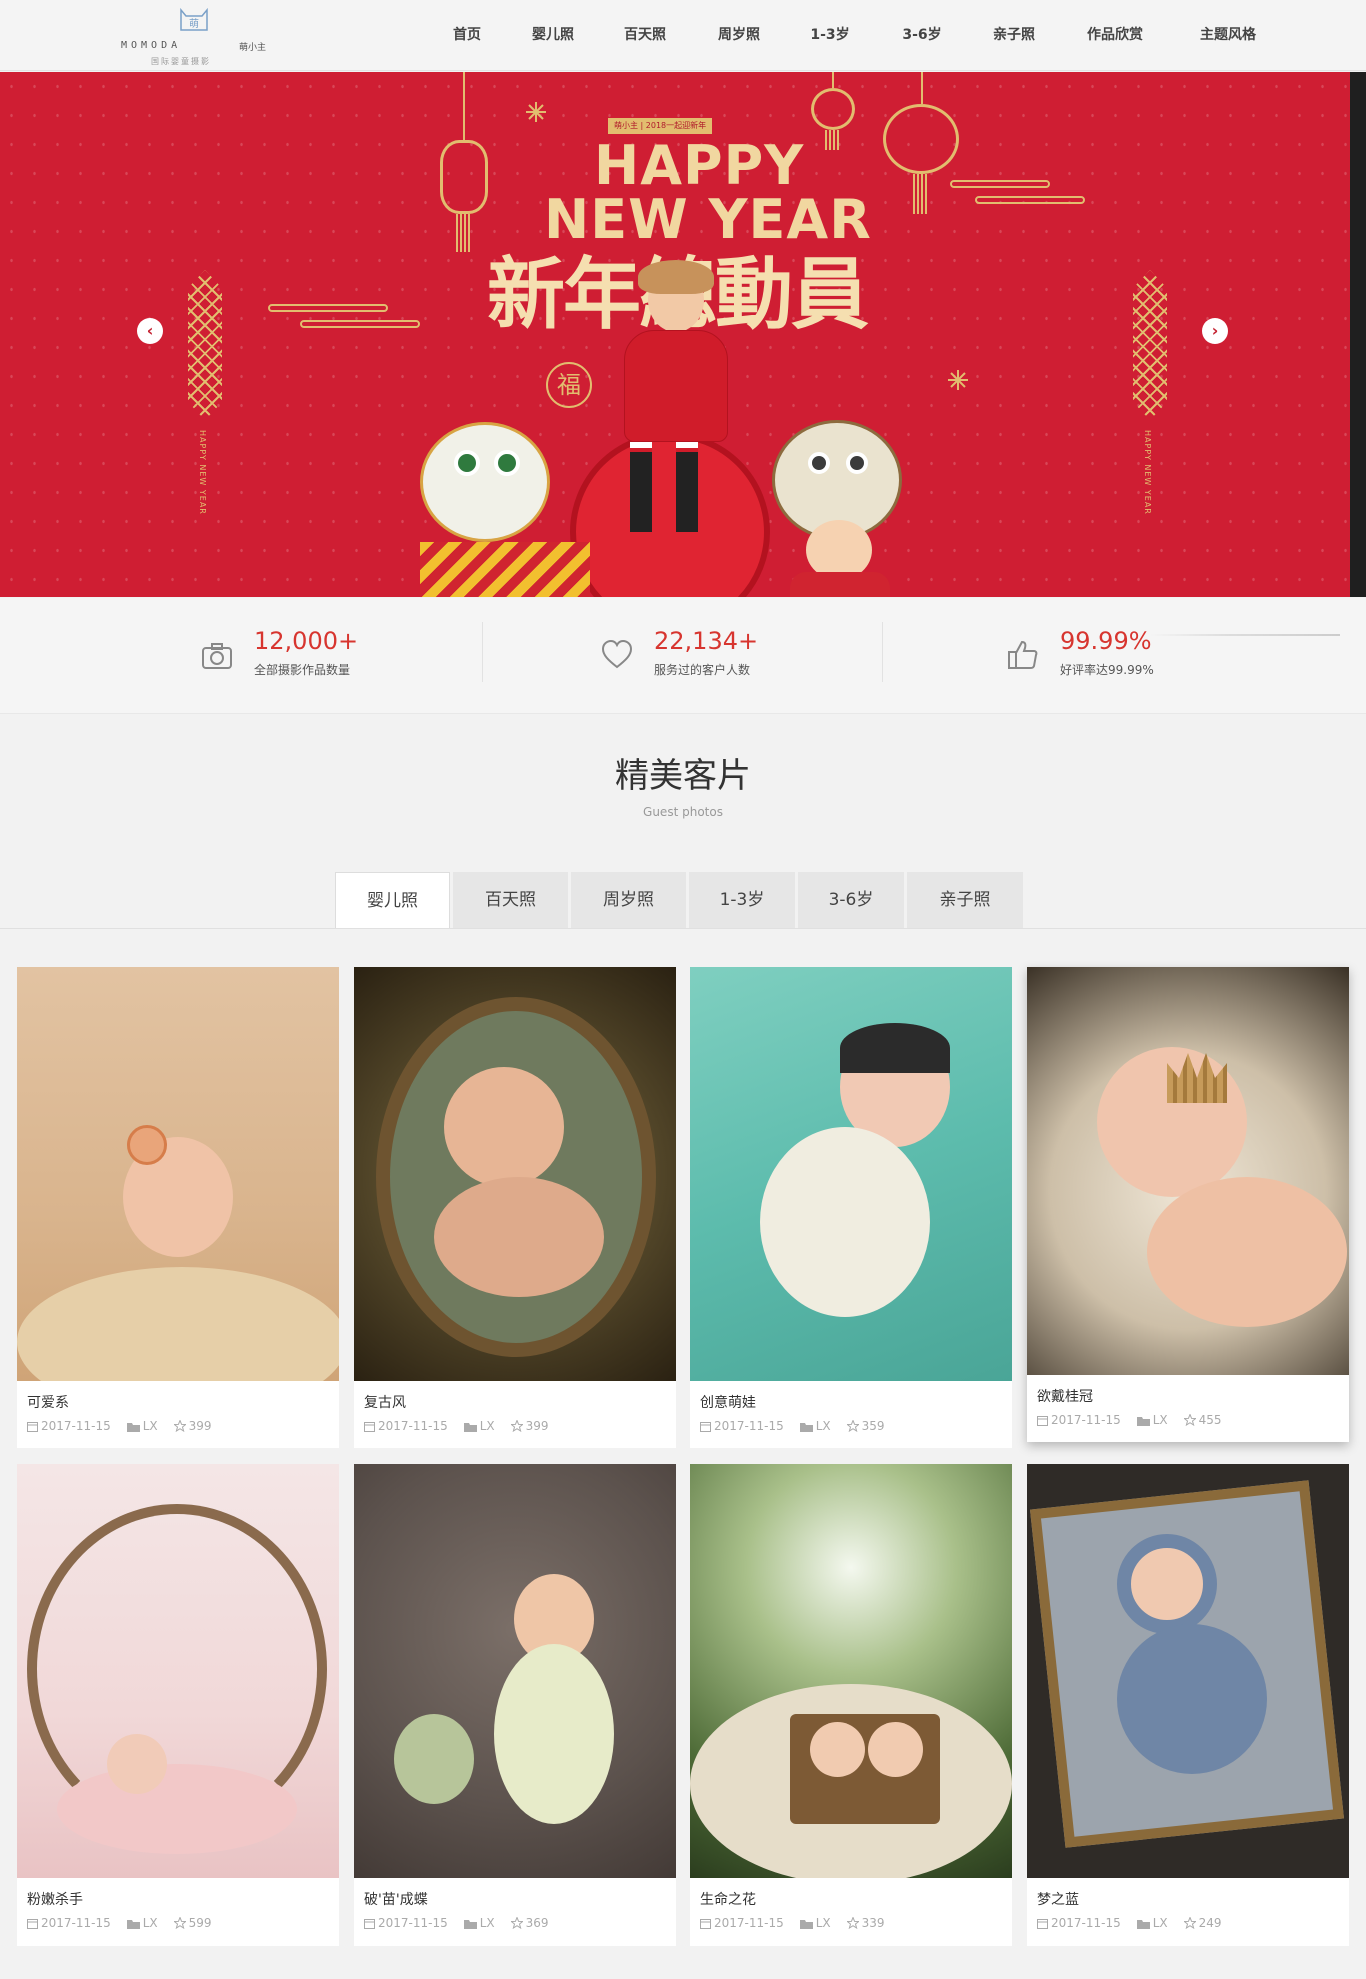 The width and height of the screenshot is (1366, 1979). What do you see at coordinates (728, 1900) in the screenshot?
I see `card-title: 生命之花` at bounding box center [728, 1900].